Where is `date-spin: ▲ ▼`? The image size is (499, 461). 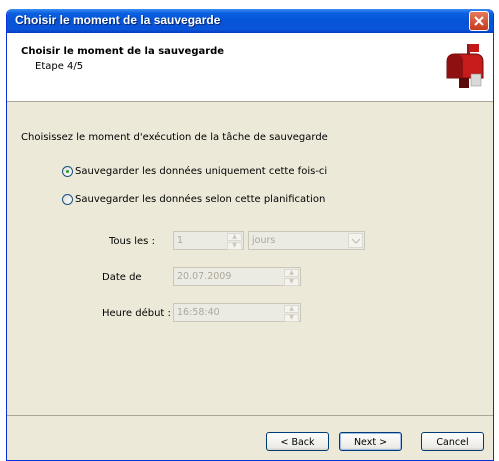 date-spin: ▲ ▼ is located at coordinates (291, 277).